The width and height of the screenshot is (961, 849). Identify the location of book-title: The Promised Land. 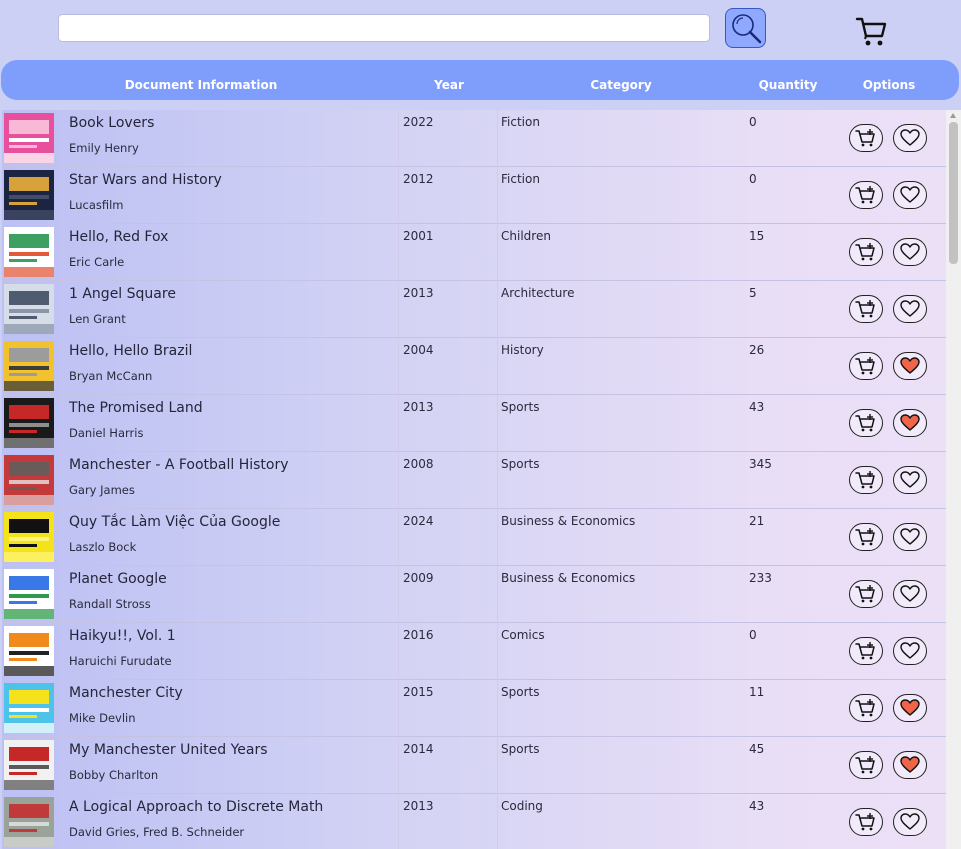
(136, 408).